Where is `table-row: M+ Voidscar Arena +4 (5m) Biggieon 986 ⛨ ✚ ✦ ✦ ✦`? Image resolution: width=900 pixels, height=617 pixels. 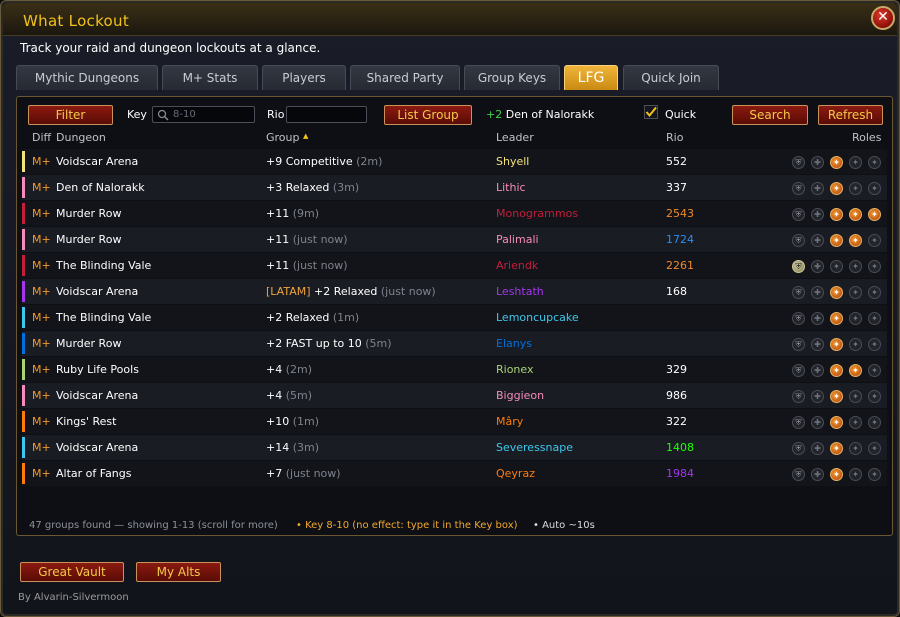 table-row: M+ Voidscar Arena +4 (5m) Biggieon 986 ⛨ ✚ ✦ ✦ ✦ is located at coordinates (454, 395).